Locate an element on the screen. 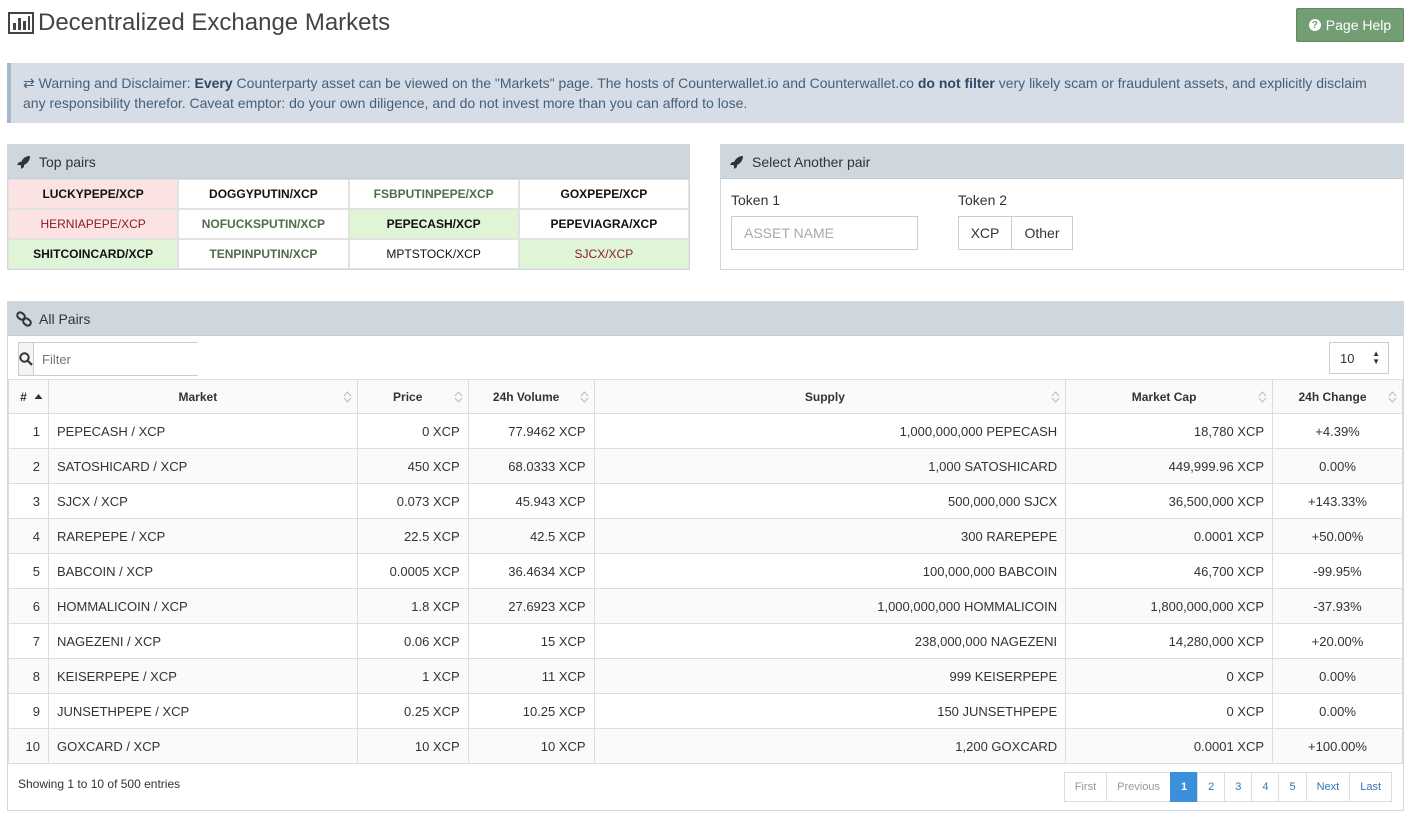 The image size is (1419, 816). row-volume: 10 XCP is located at coordinates (531, 746).